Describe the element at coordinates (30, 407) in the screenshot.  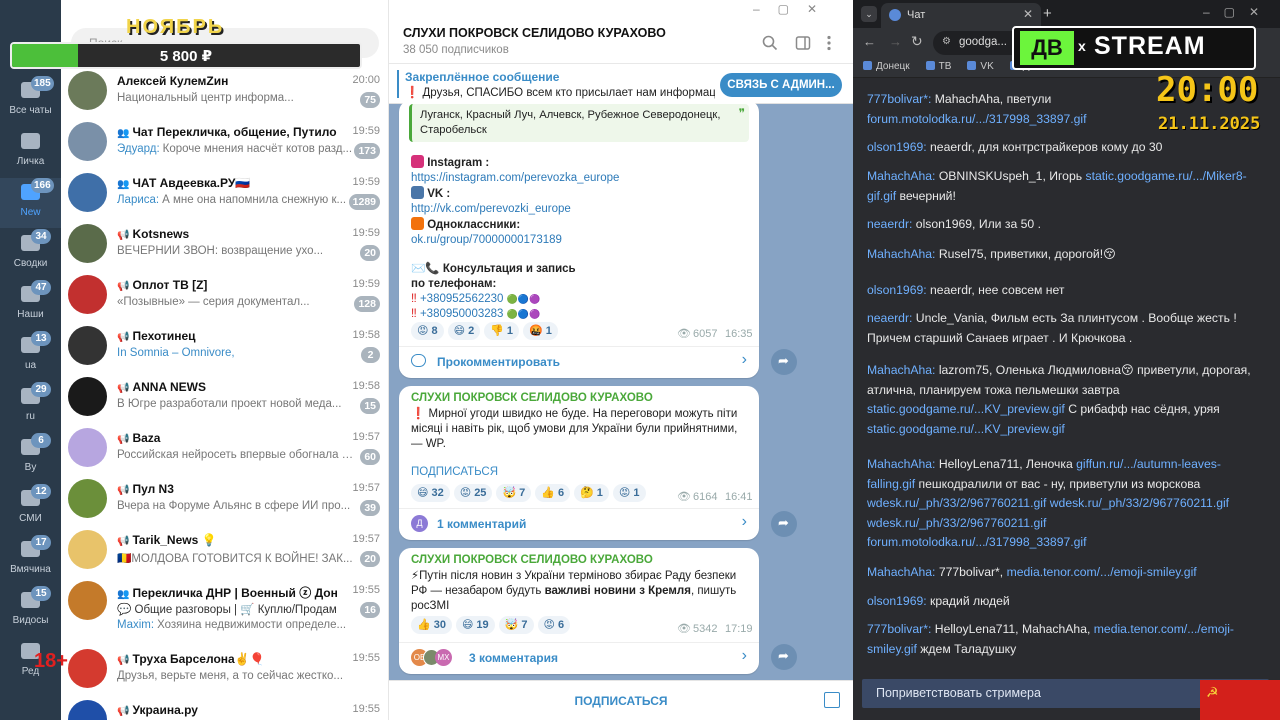
I see `folder-7: ru 29` at that location.